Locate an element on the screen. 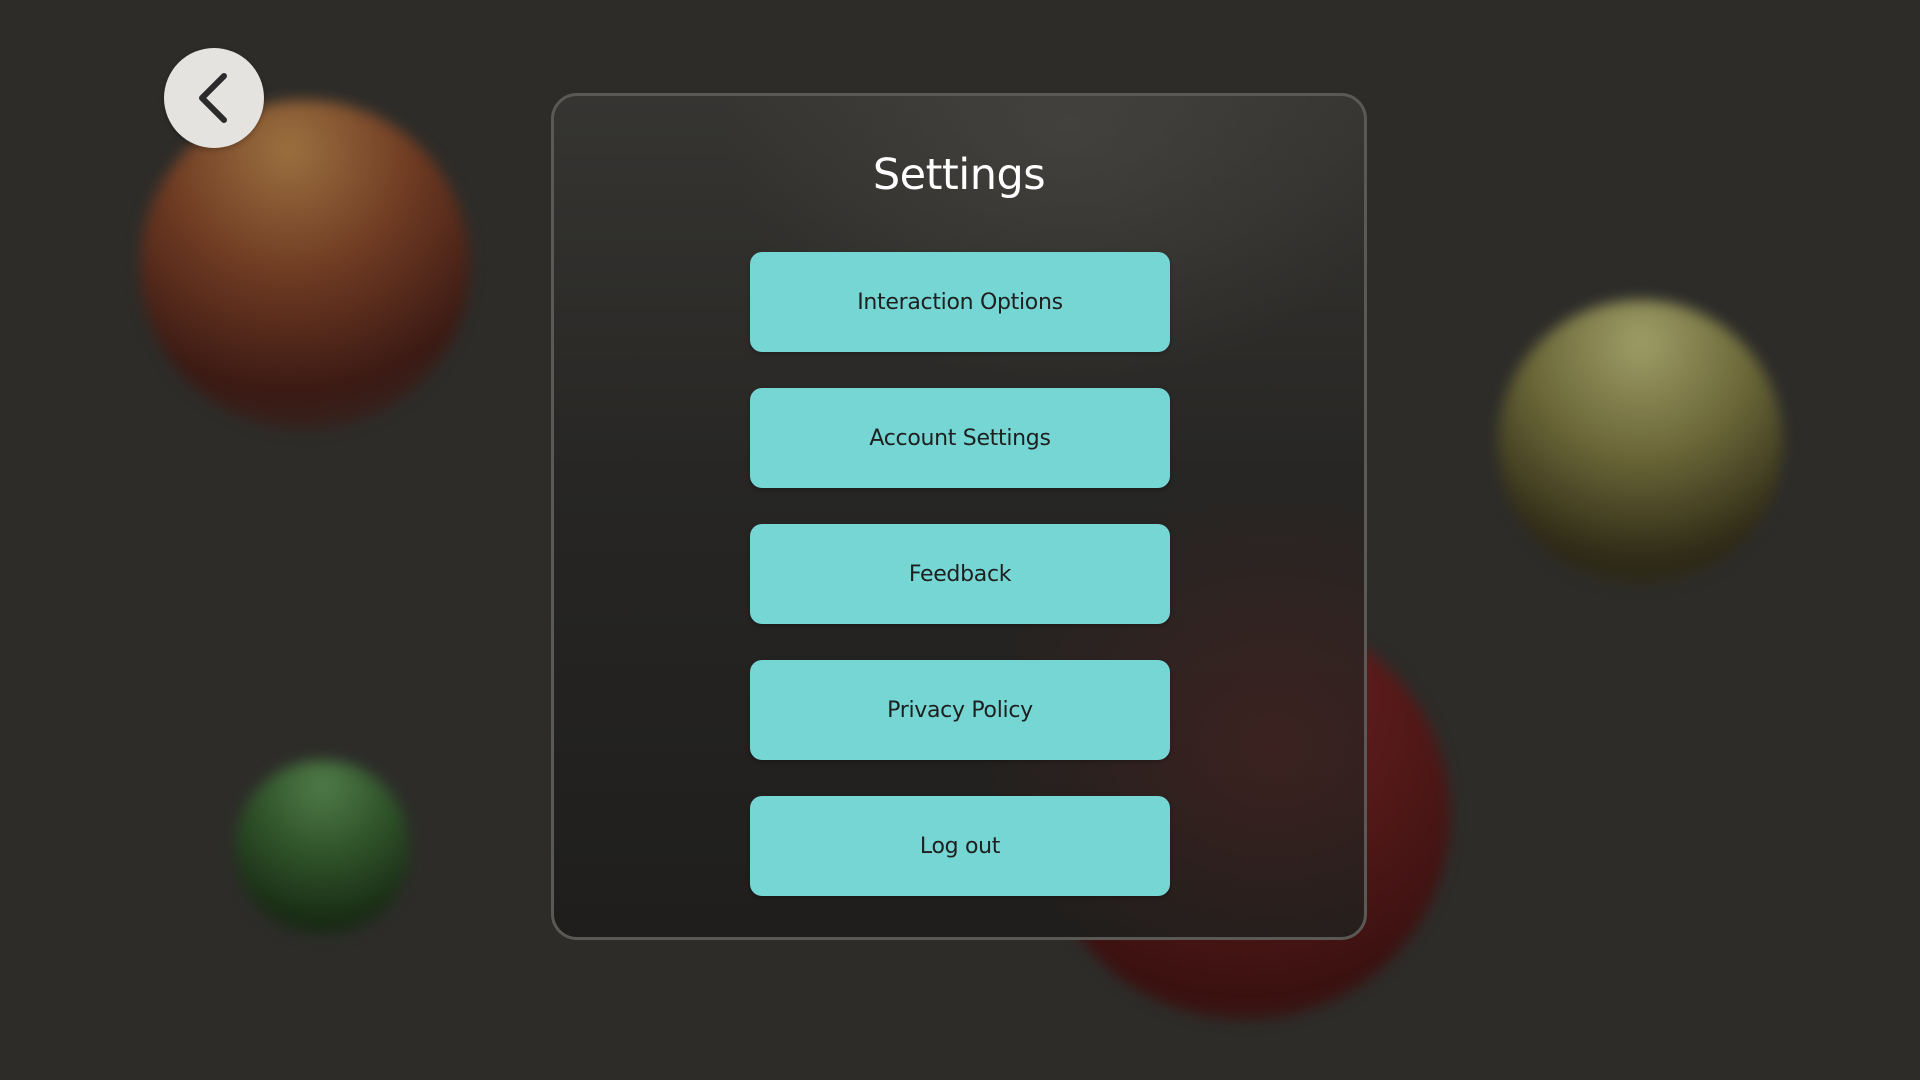 Image resolution: width=1920 pixels, height=1080 pixels. chevron-left-icon is located at coordinates (214, 98).